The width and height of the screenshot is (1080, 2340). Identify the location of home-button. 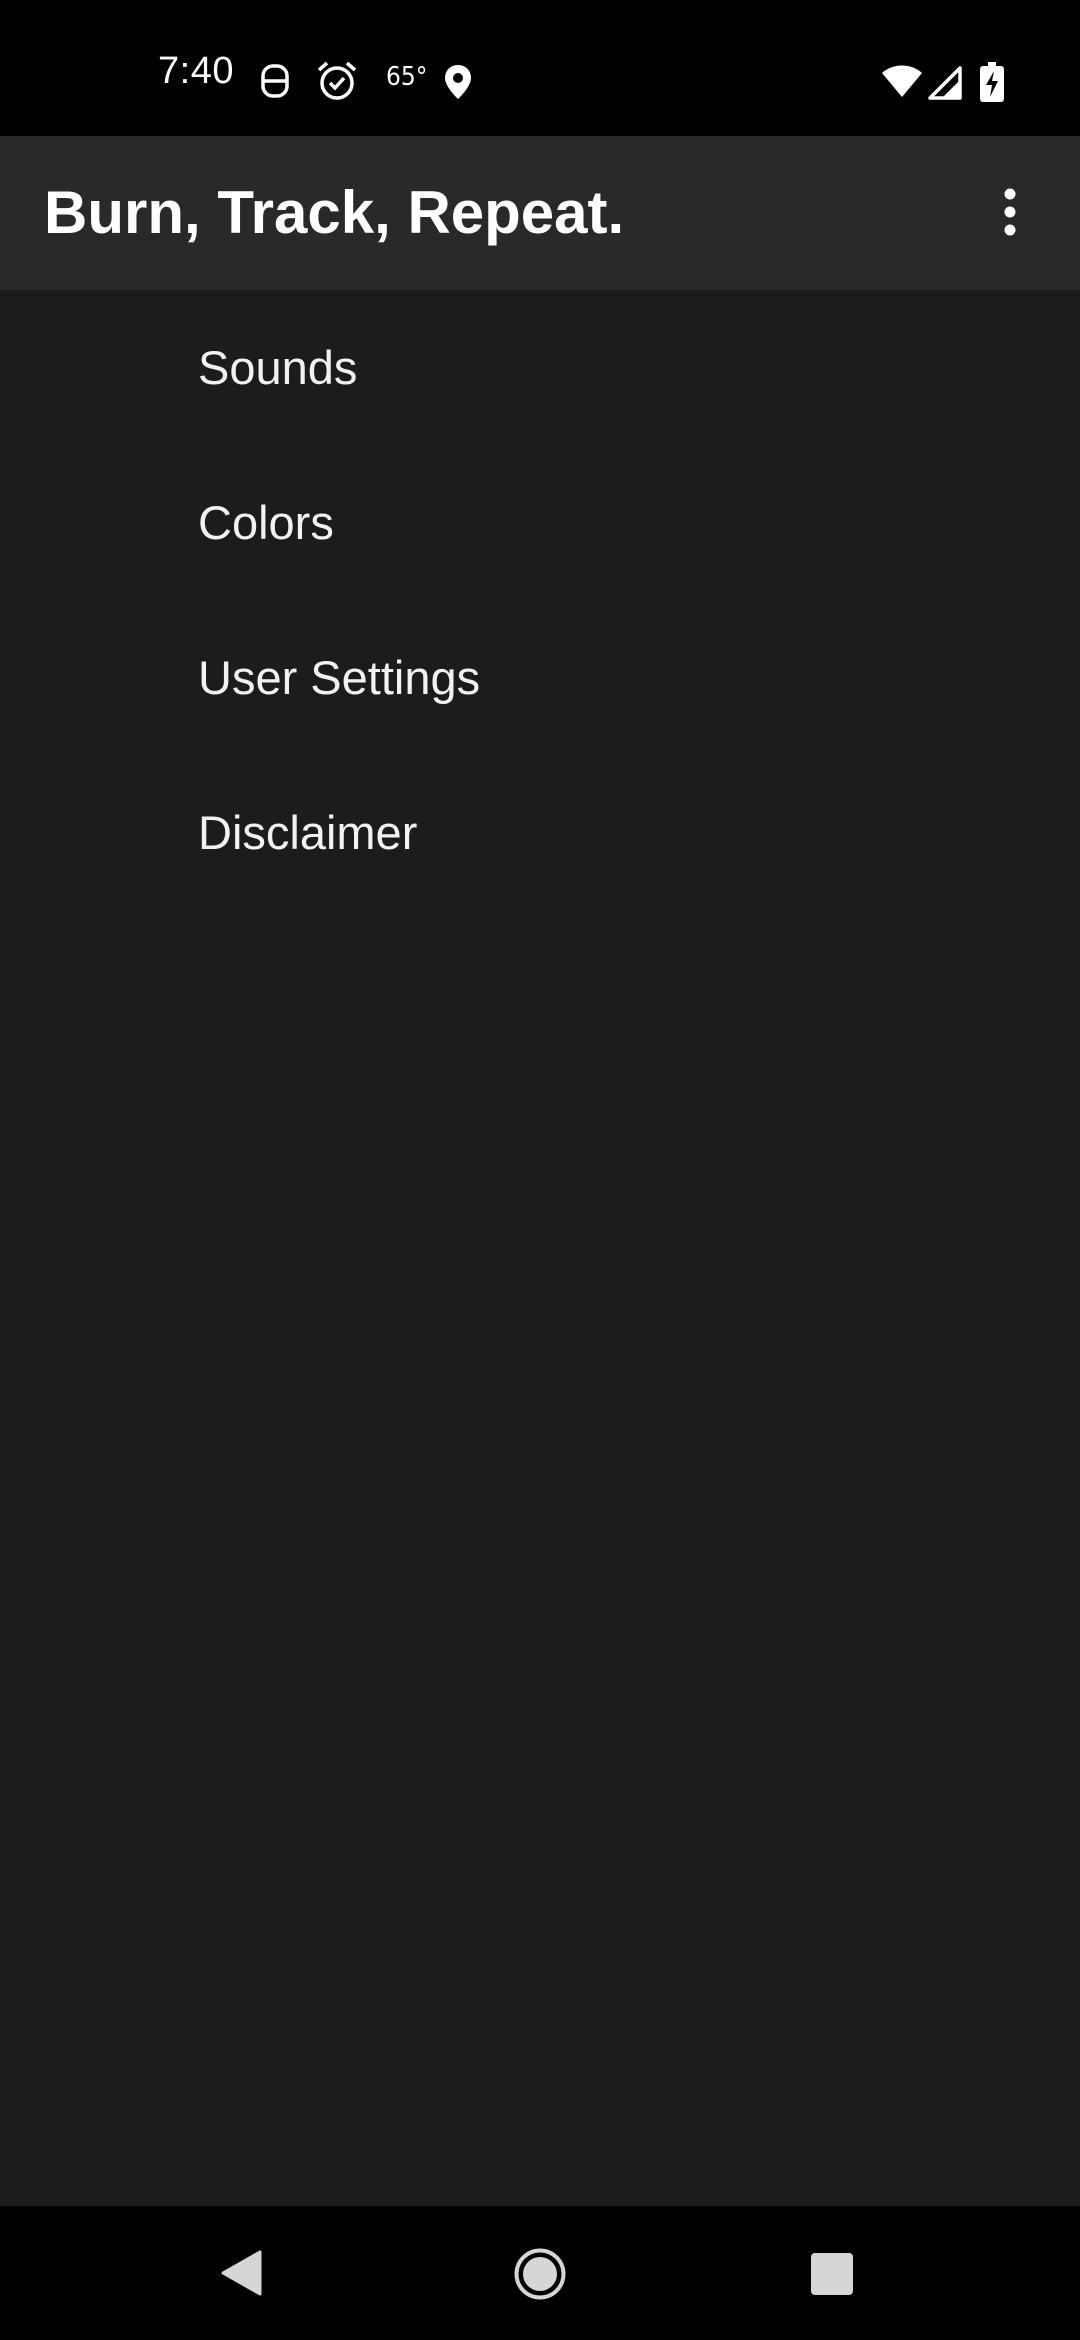
(540, 2273).